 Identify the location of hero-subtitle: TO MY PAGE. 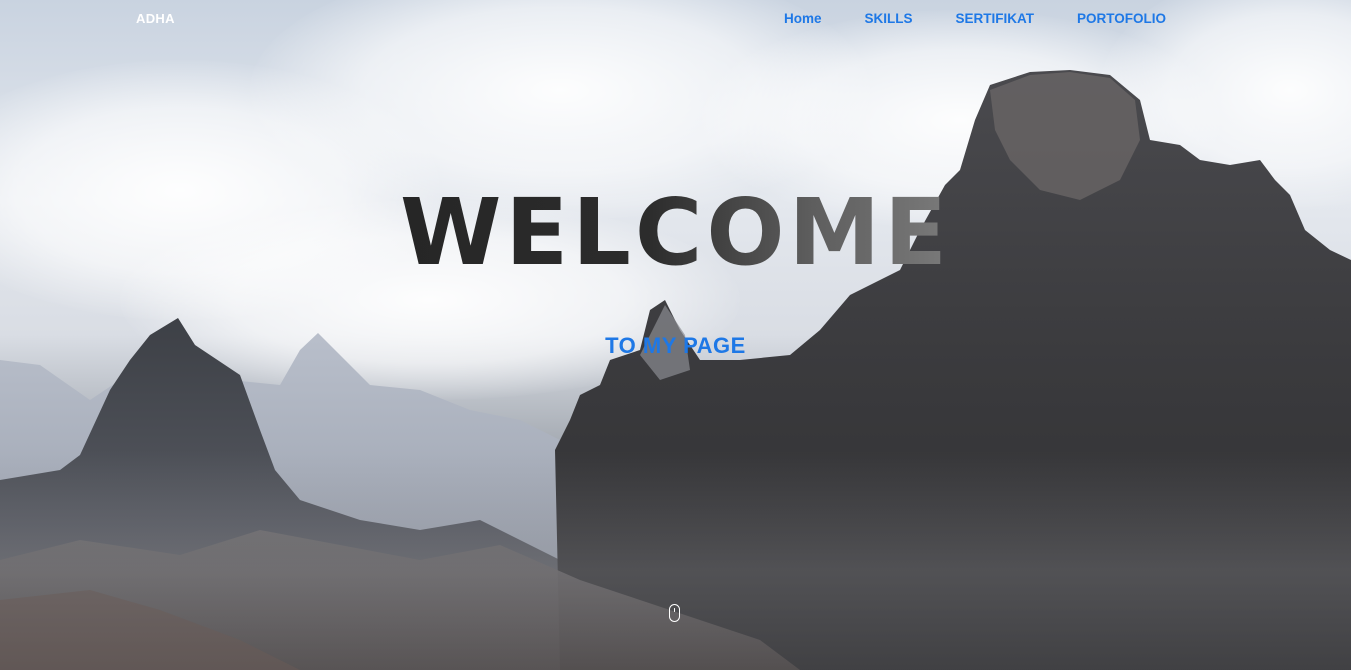
(675, 345).